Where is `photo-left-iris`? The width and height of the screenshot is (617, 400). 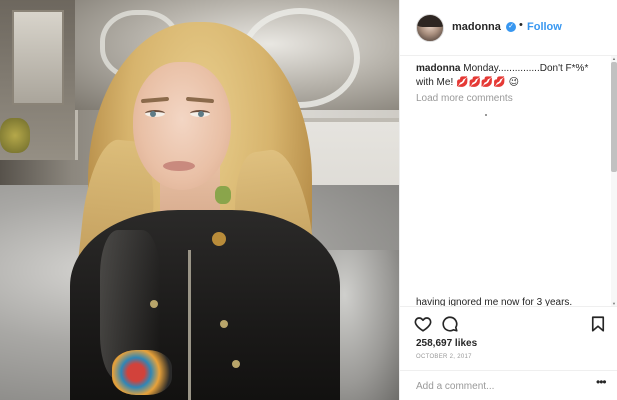 photo-left-iris is located at coordinates (153, 114).